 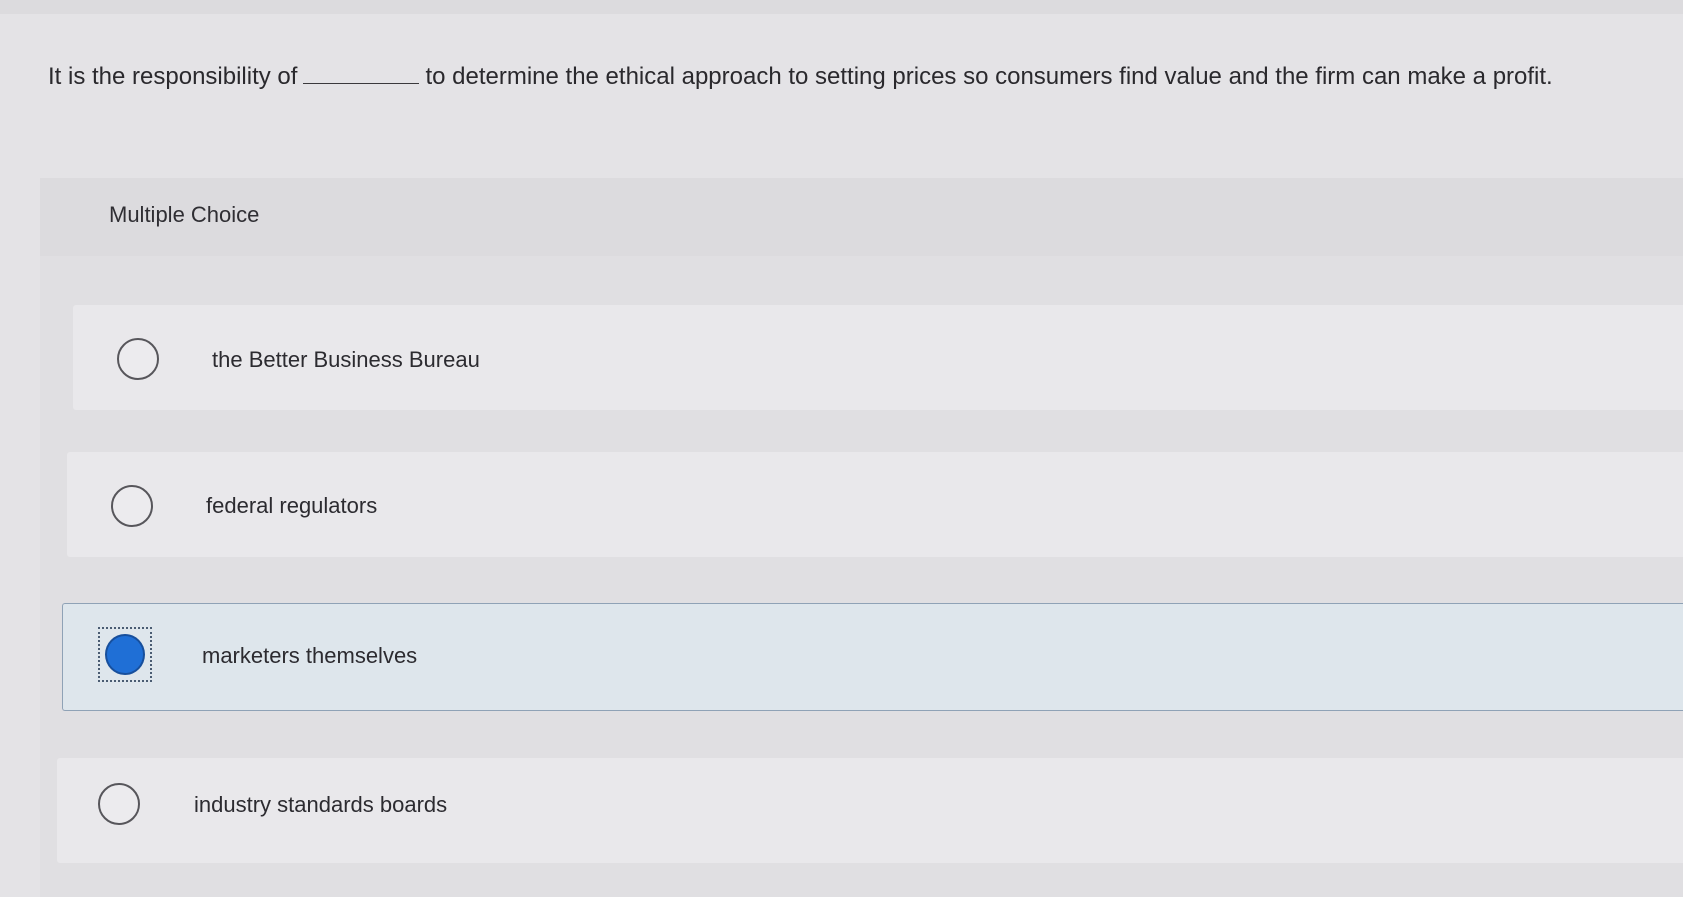 I want to click on radio-button-selected, so click(x=125, y=654).